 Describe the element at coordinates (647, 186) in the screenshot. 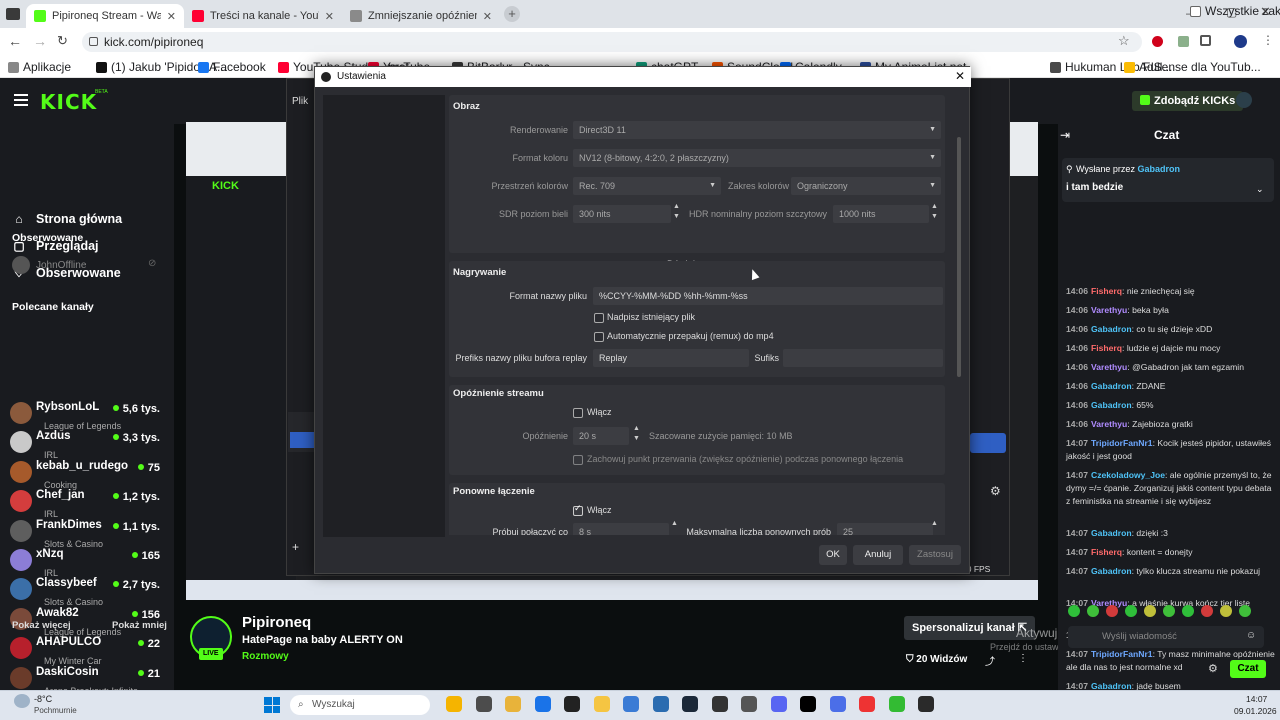

I see `color-space-select: Rec. 709 ▼` at that location.